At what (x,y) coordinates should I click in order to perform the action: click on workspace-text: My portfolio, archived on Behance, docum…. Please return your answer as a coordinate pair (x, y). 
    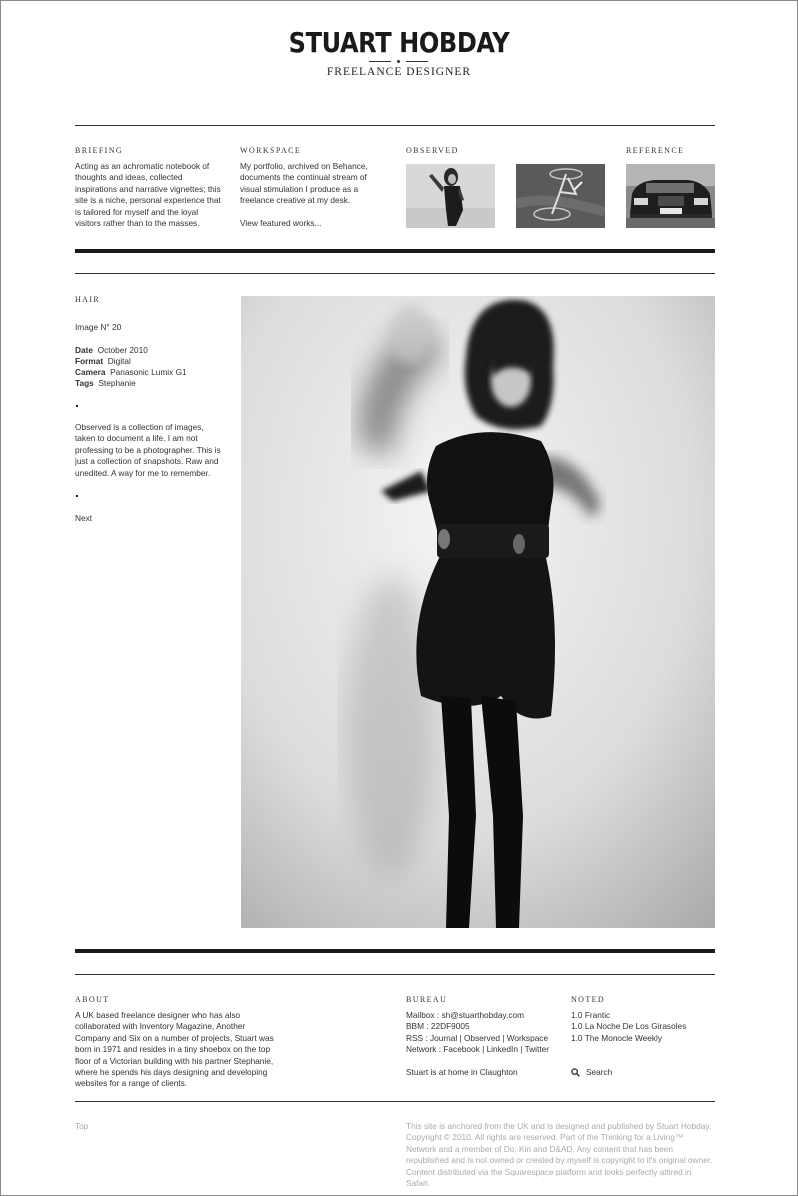
    Looking at the image, I should click on (304, 183).